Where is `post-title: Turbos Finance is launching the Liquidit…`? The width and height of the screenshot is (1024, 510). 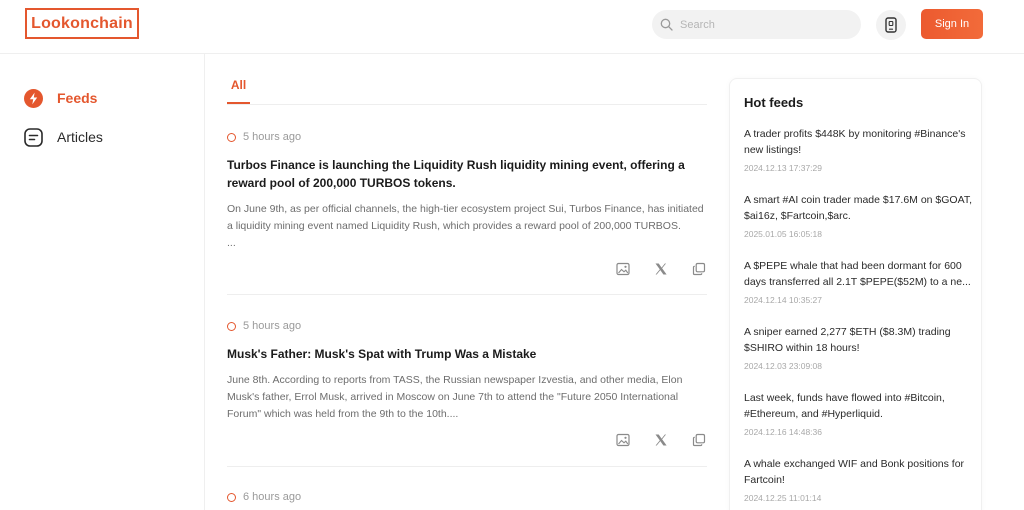 post-title: Turbos Finance is launching the Liquidit… is located at coordinates (467, 174).